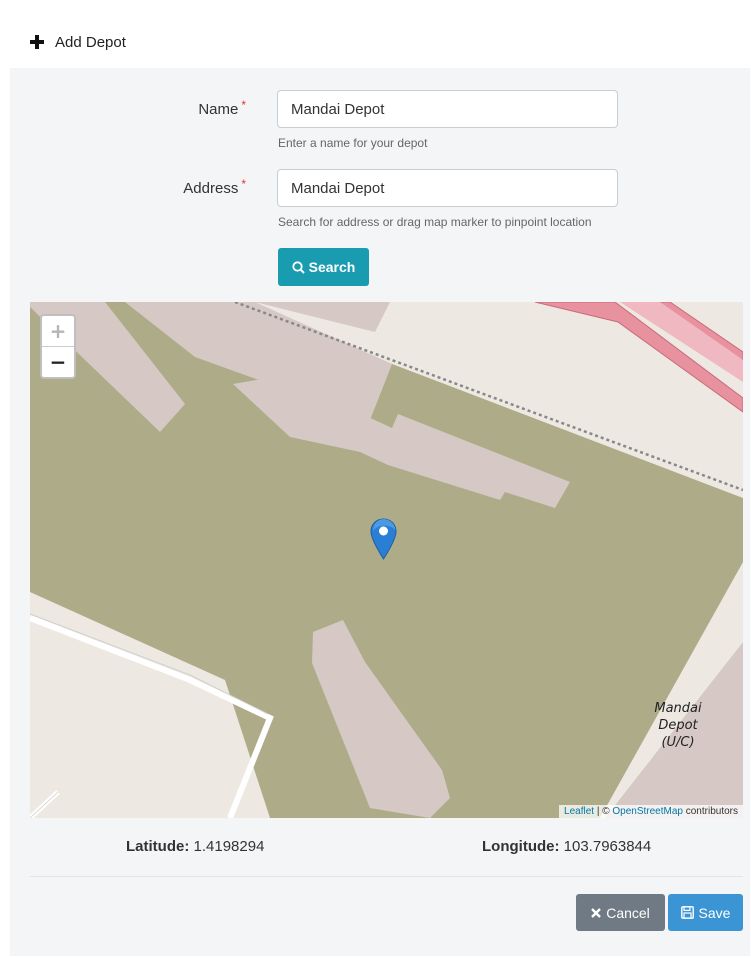 Image resolution: width=751 pixels, height=958 pixels. I want to click on longitude-value: 103.7963844, so click(607, 846).